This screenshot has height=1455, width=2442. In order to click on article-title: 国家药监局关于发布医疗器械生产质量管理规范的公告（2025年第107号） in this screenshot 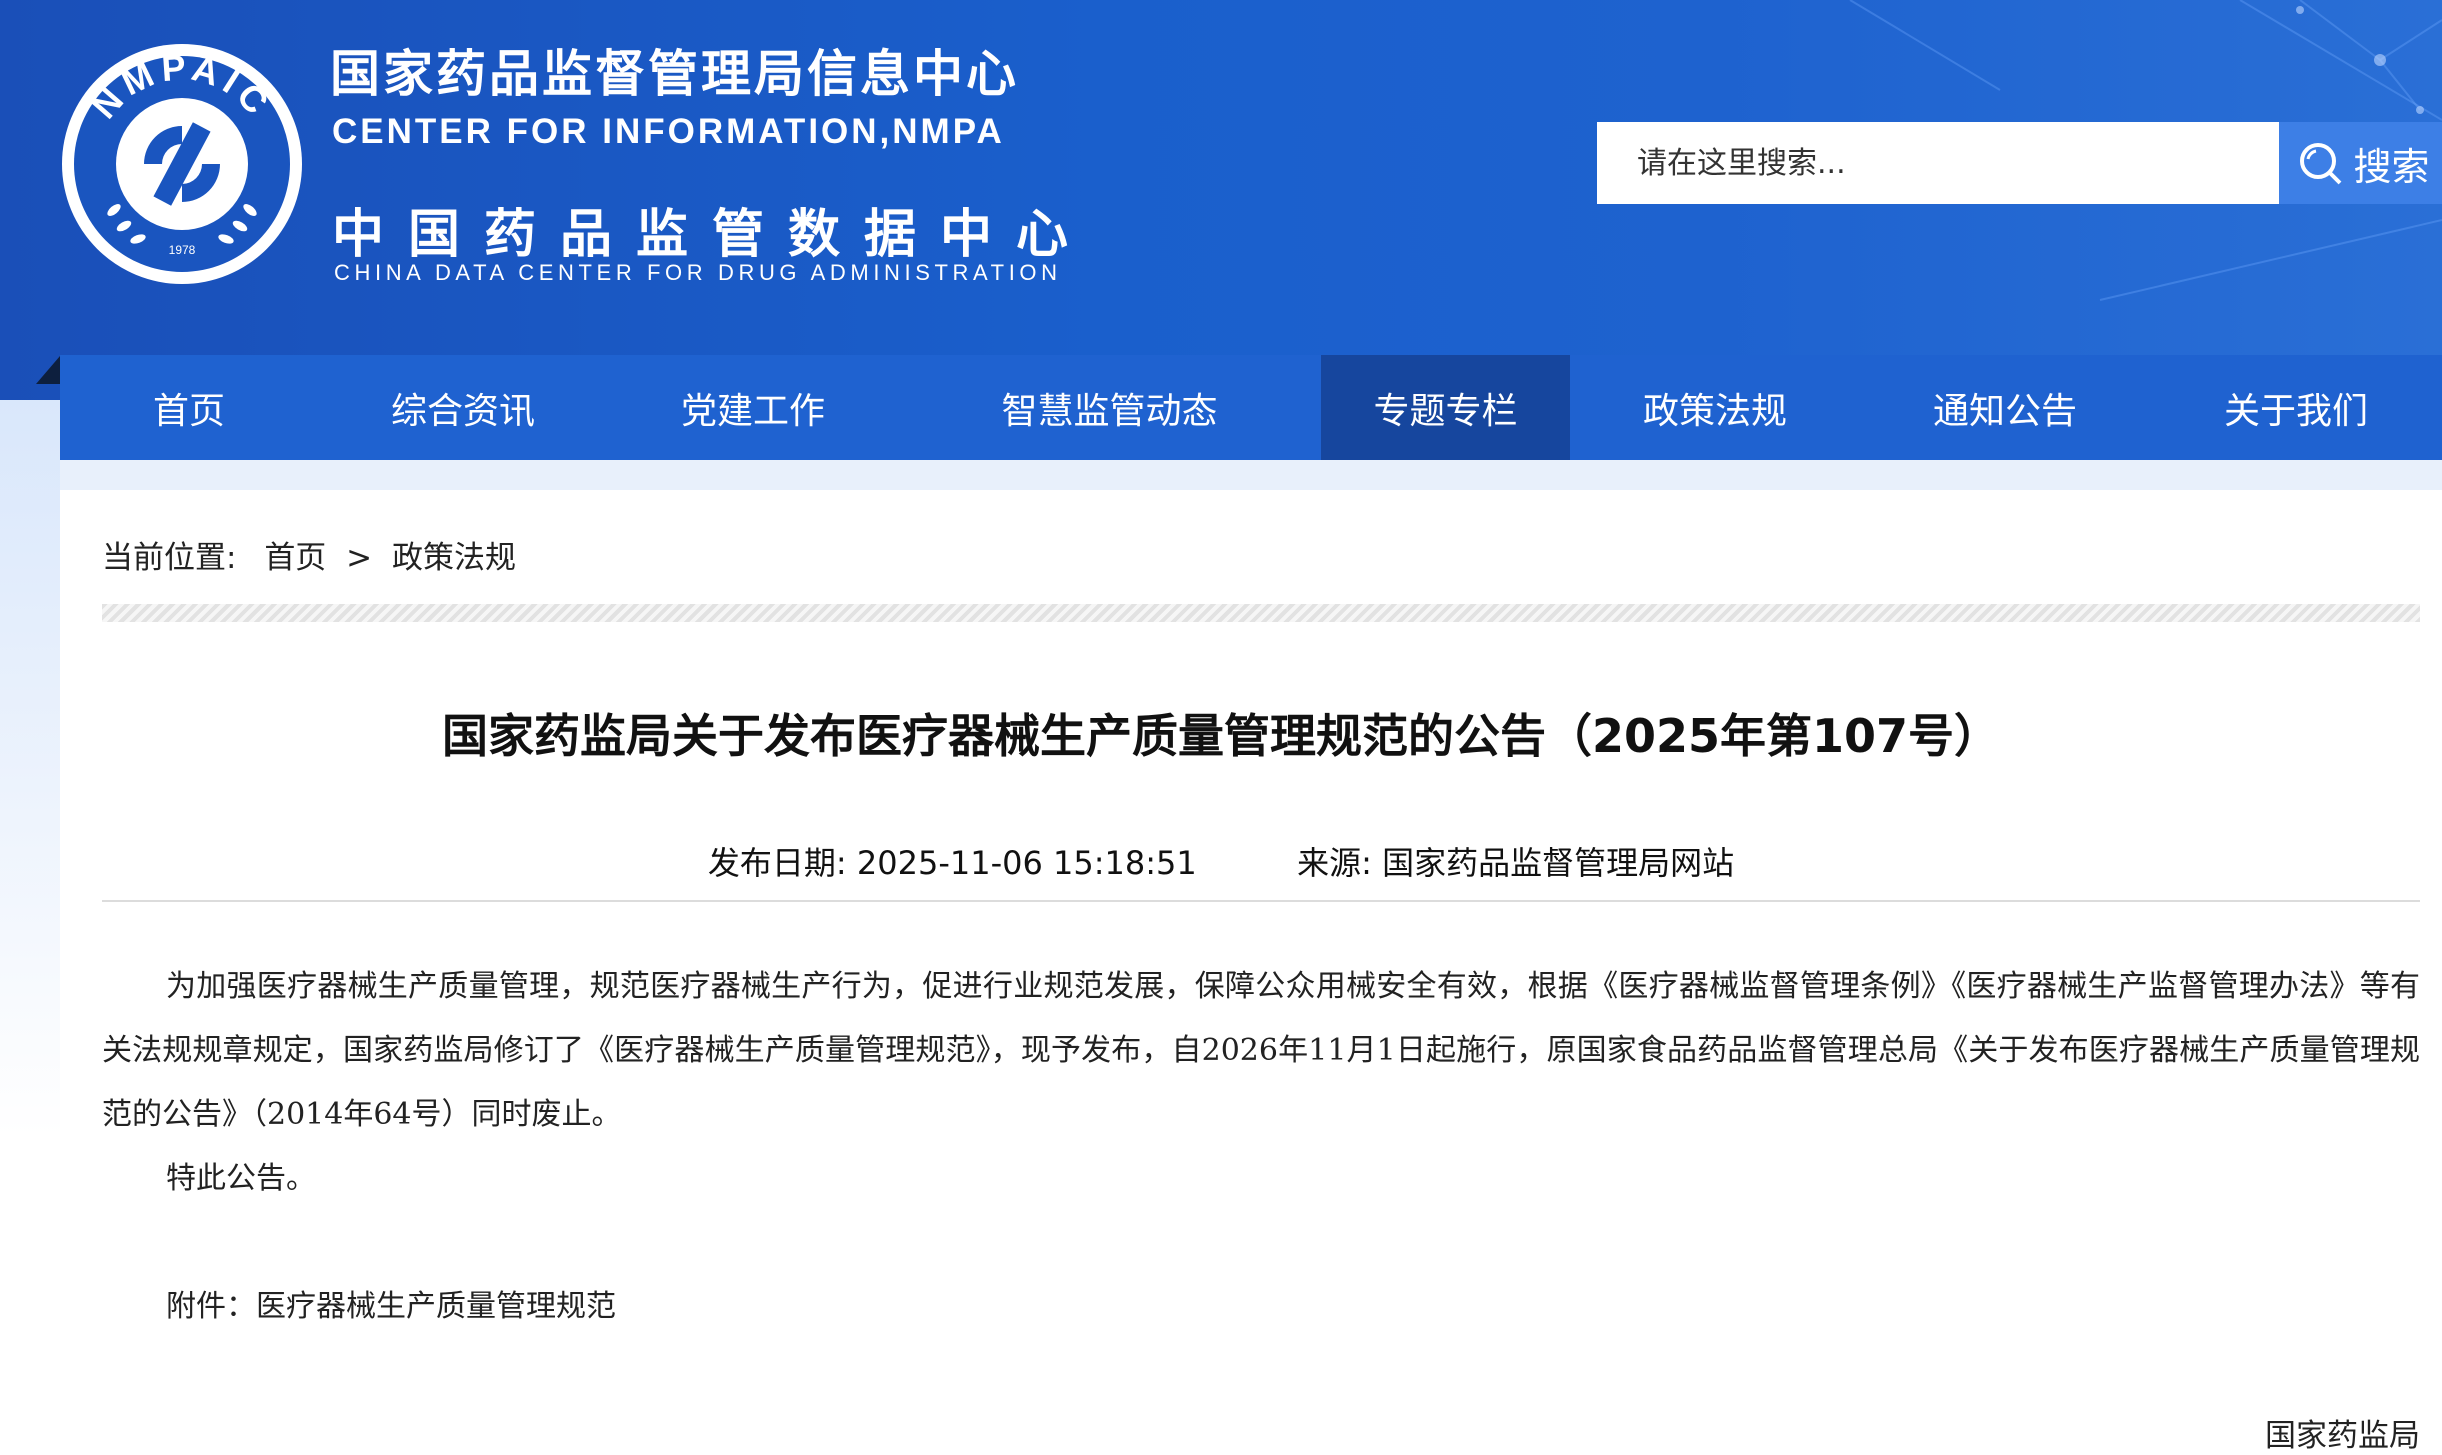, I will do `click(1221, 736)`.